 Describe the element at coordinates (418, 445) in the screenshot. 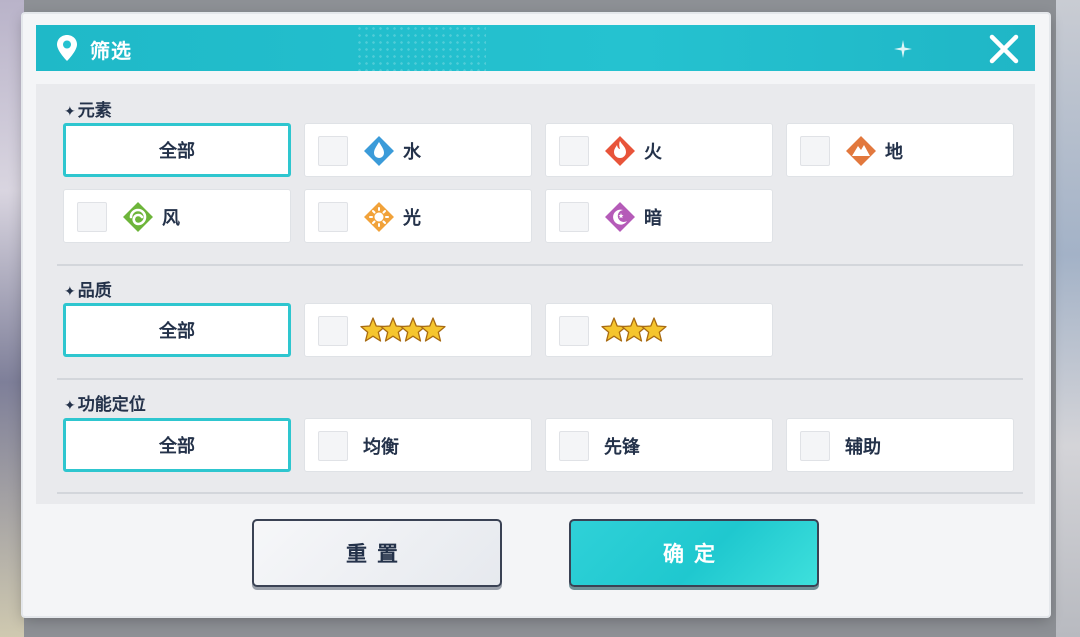

I see `role-option-balanced: 均衡` at that location.